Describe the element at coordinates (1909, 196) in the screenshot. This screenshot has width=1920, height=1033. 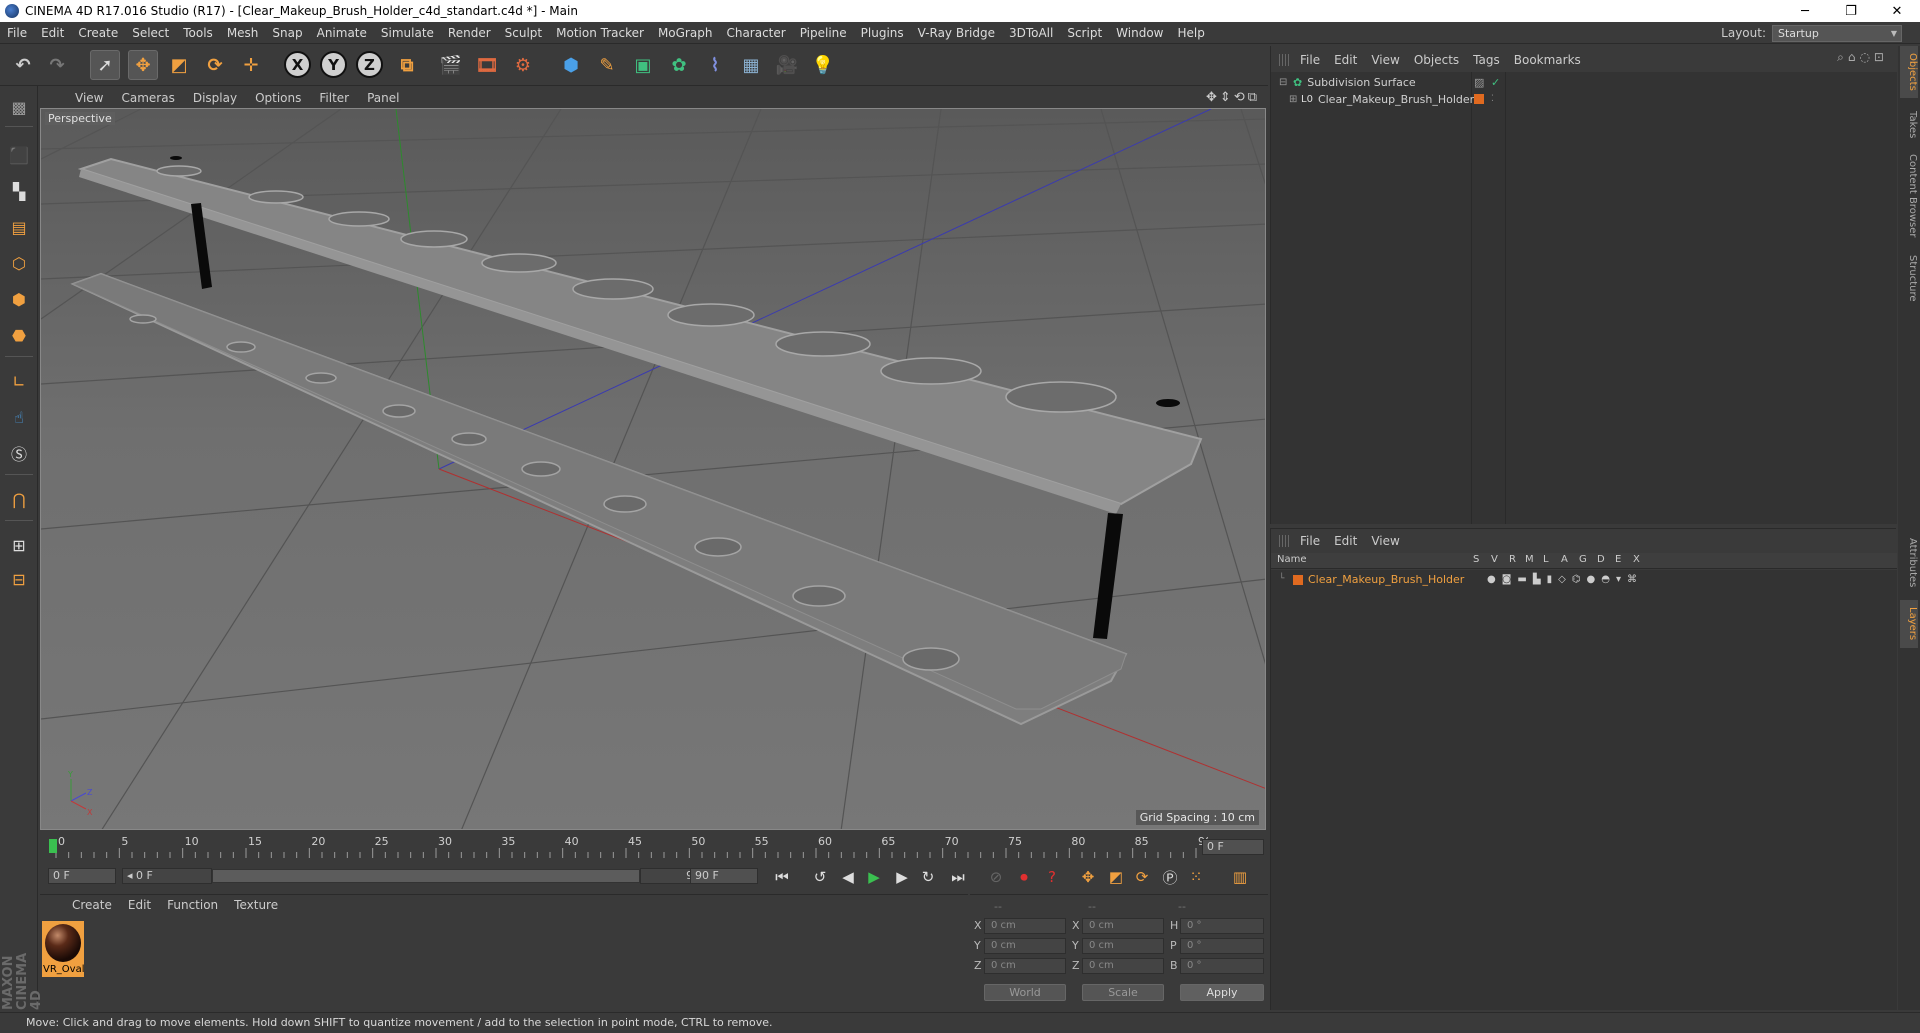
I see `tab-content-browser: Content Browser` at that location.